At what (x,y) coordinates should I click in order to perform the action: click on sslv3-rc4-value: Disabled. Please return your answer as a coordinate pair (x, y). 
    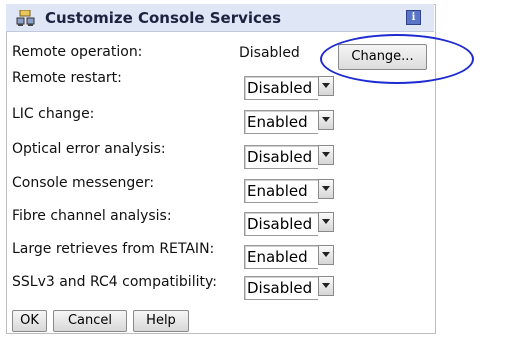
    Looking at the image, I should click on (280, 288).